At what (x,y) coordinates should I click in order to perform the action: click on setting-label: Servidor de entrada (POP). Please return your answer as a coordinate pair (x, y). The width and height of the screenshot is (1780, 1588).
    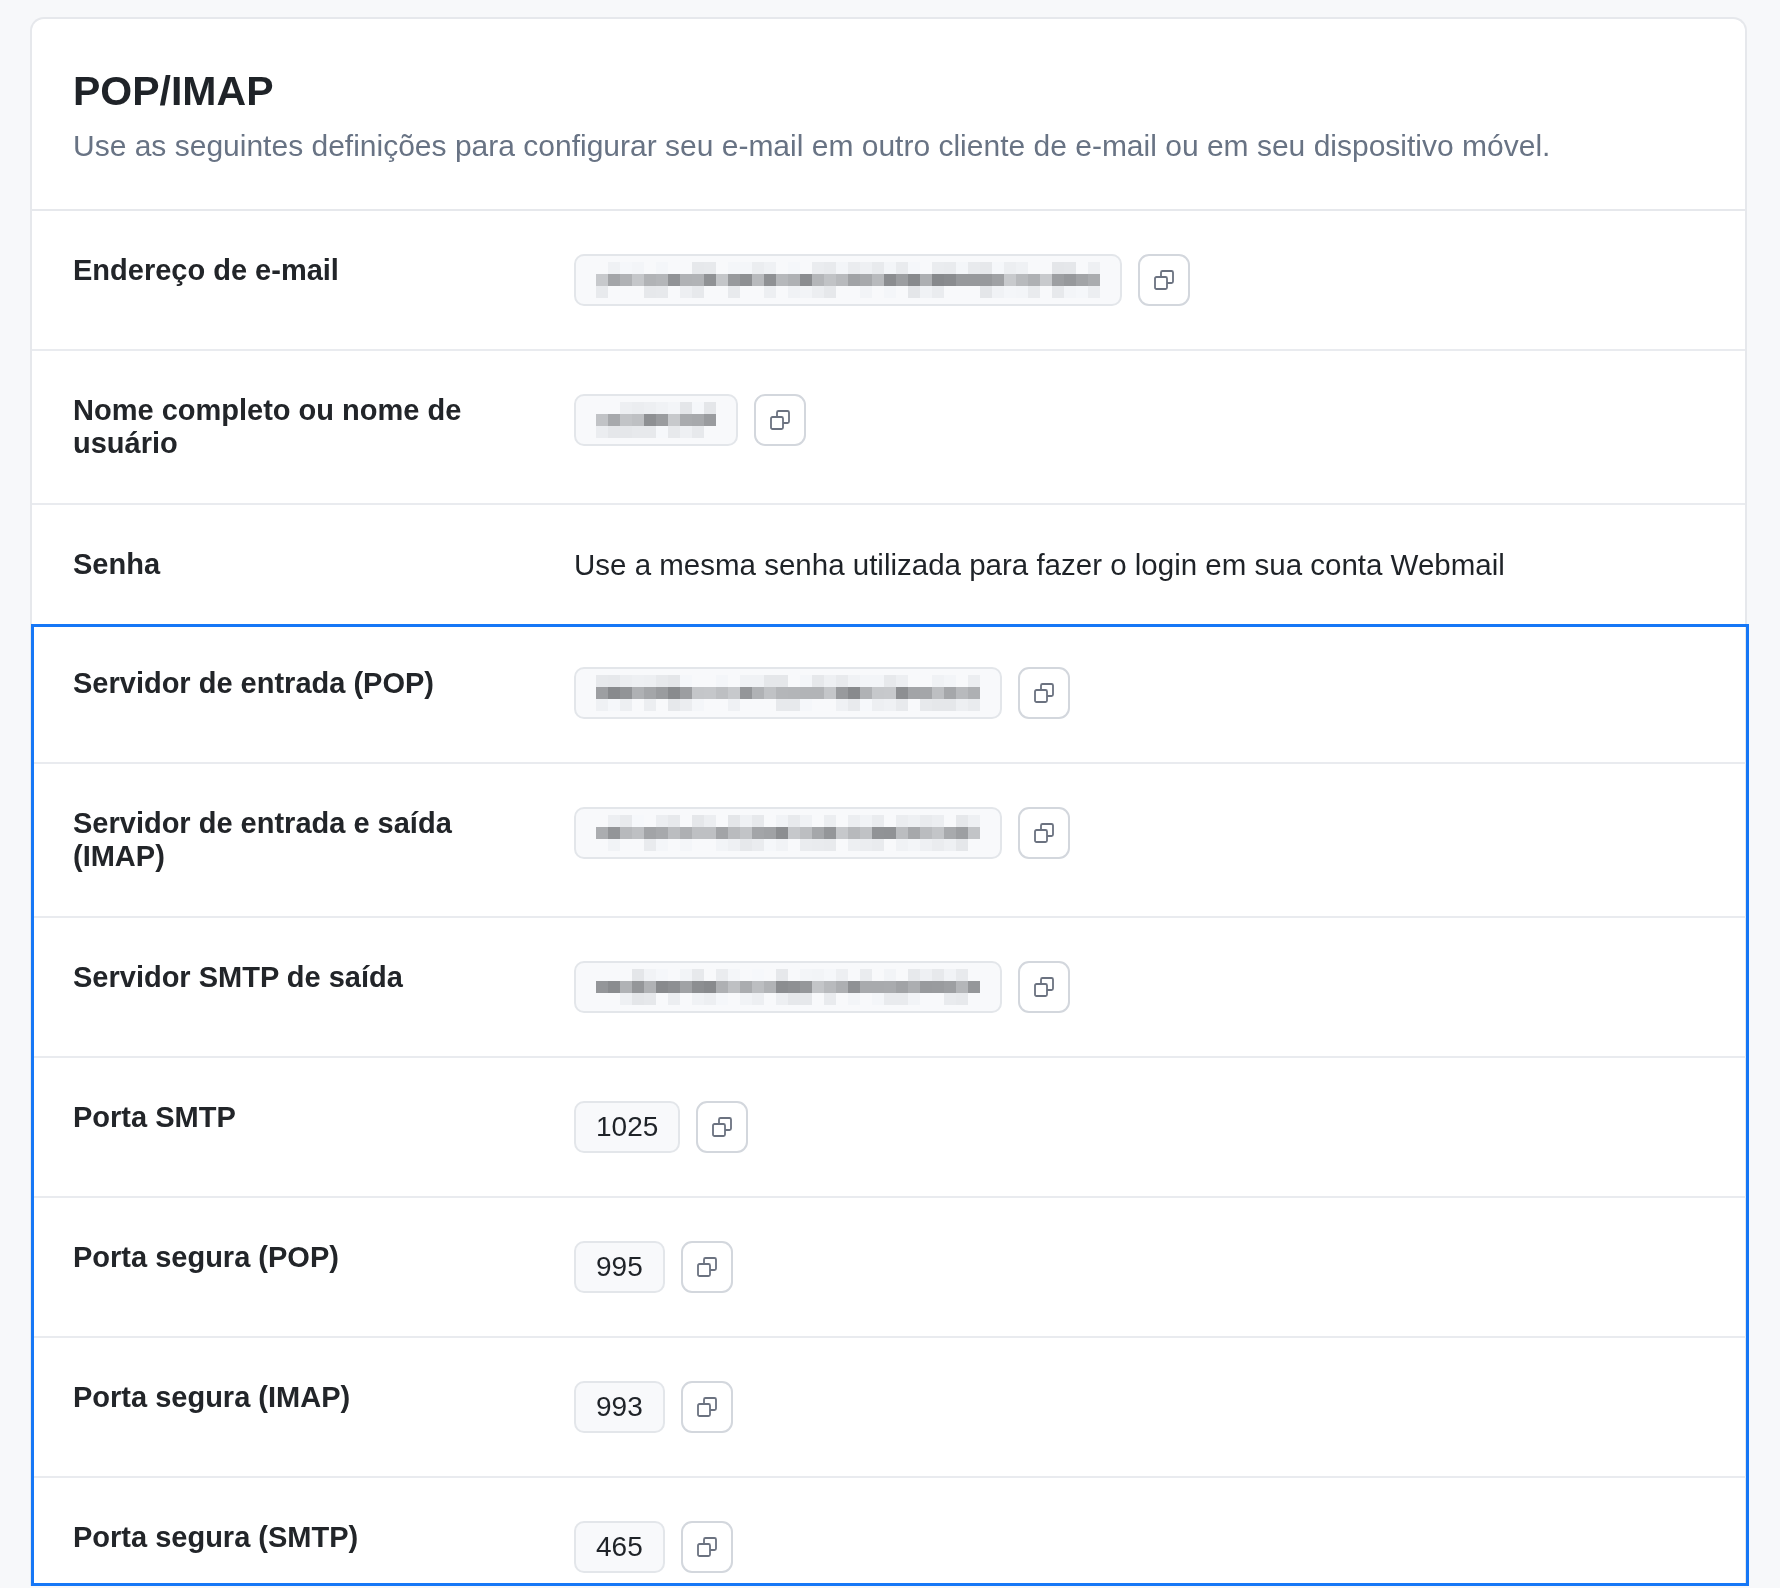
    Looking at the image, I should click on (254, 683).